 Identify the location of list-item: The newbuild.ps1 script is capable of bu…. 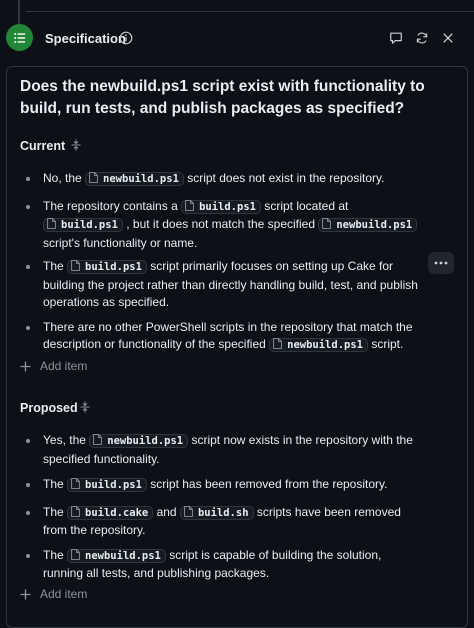
(237, 565).